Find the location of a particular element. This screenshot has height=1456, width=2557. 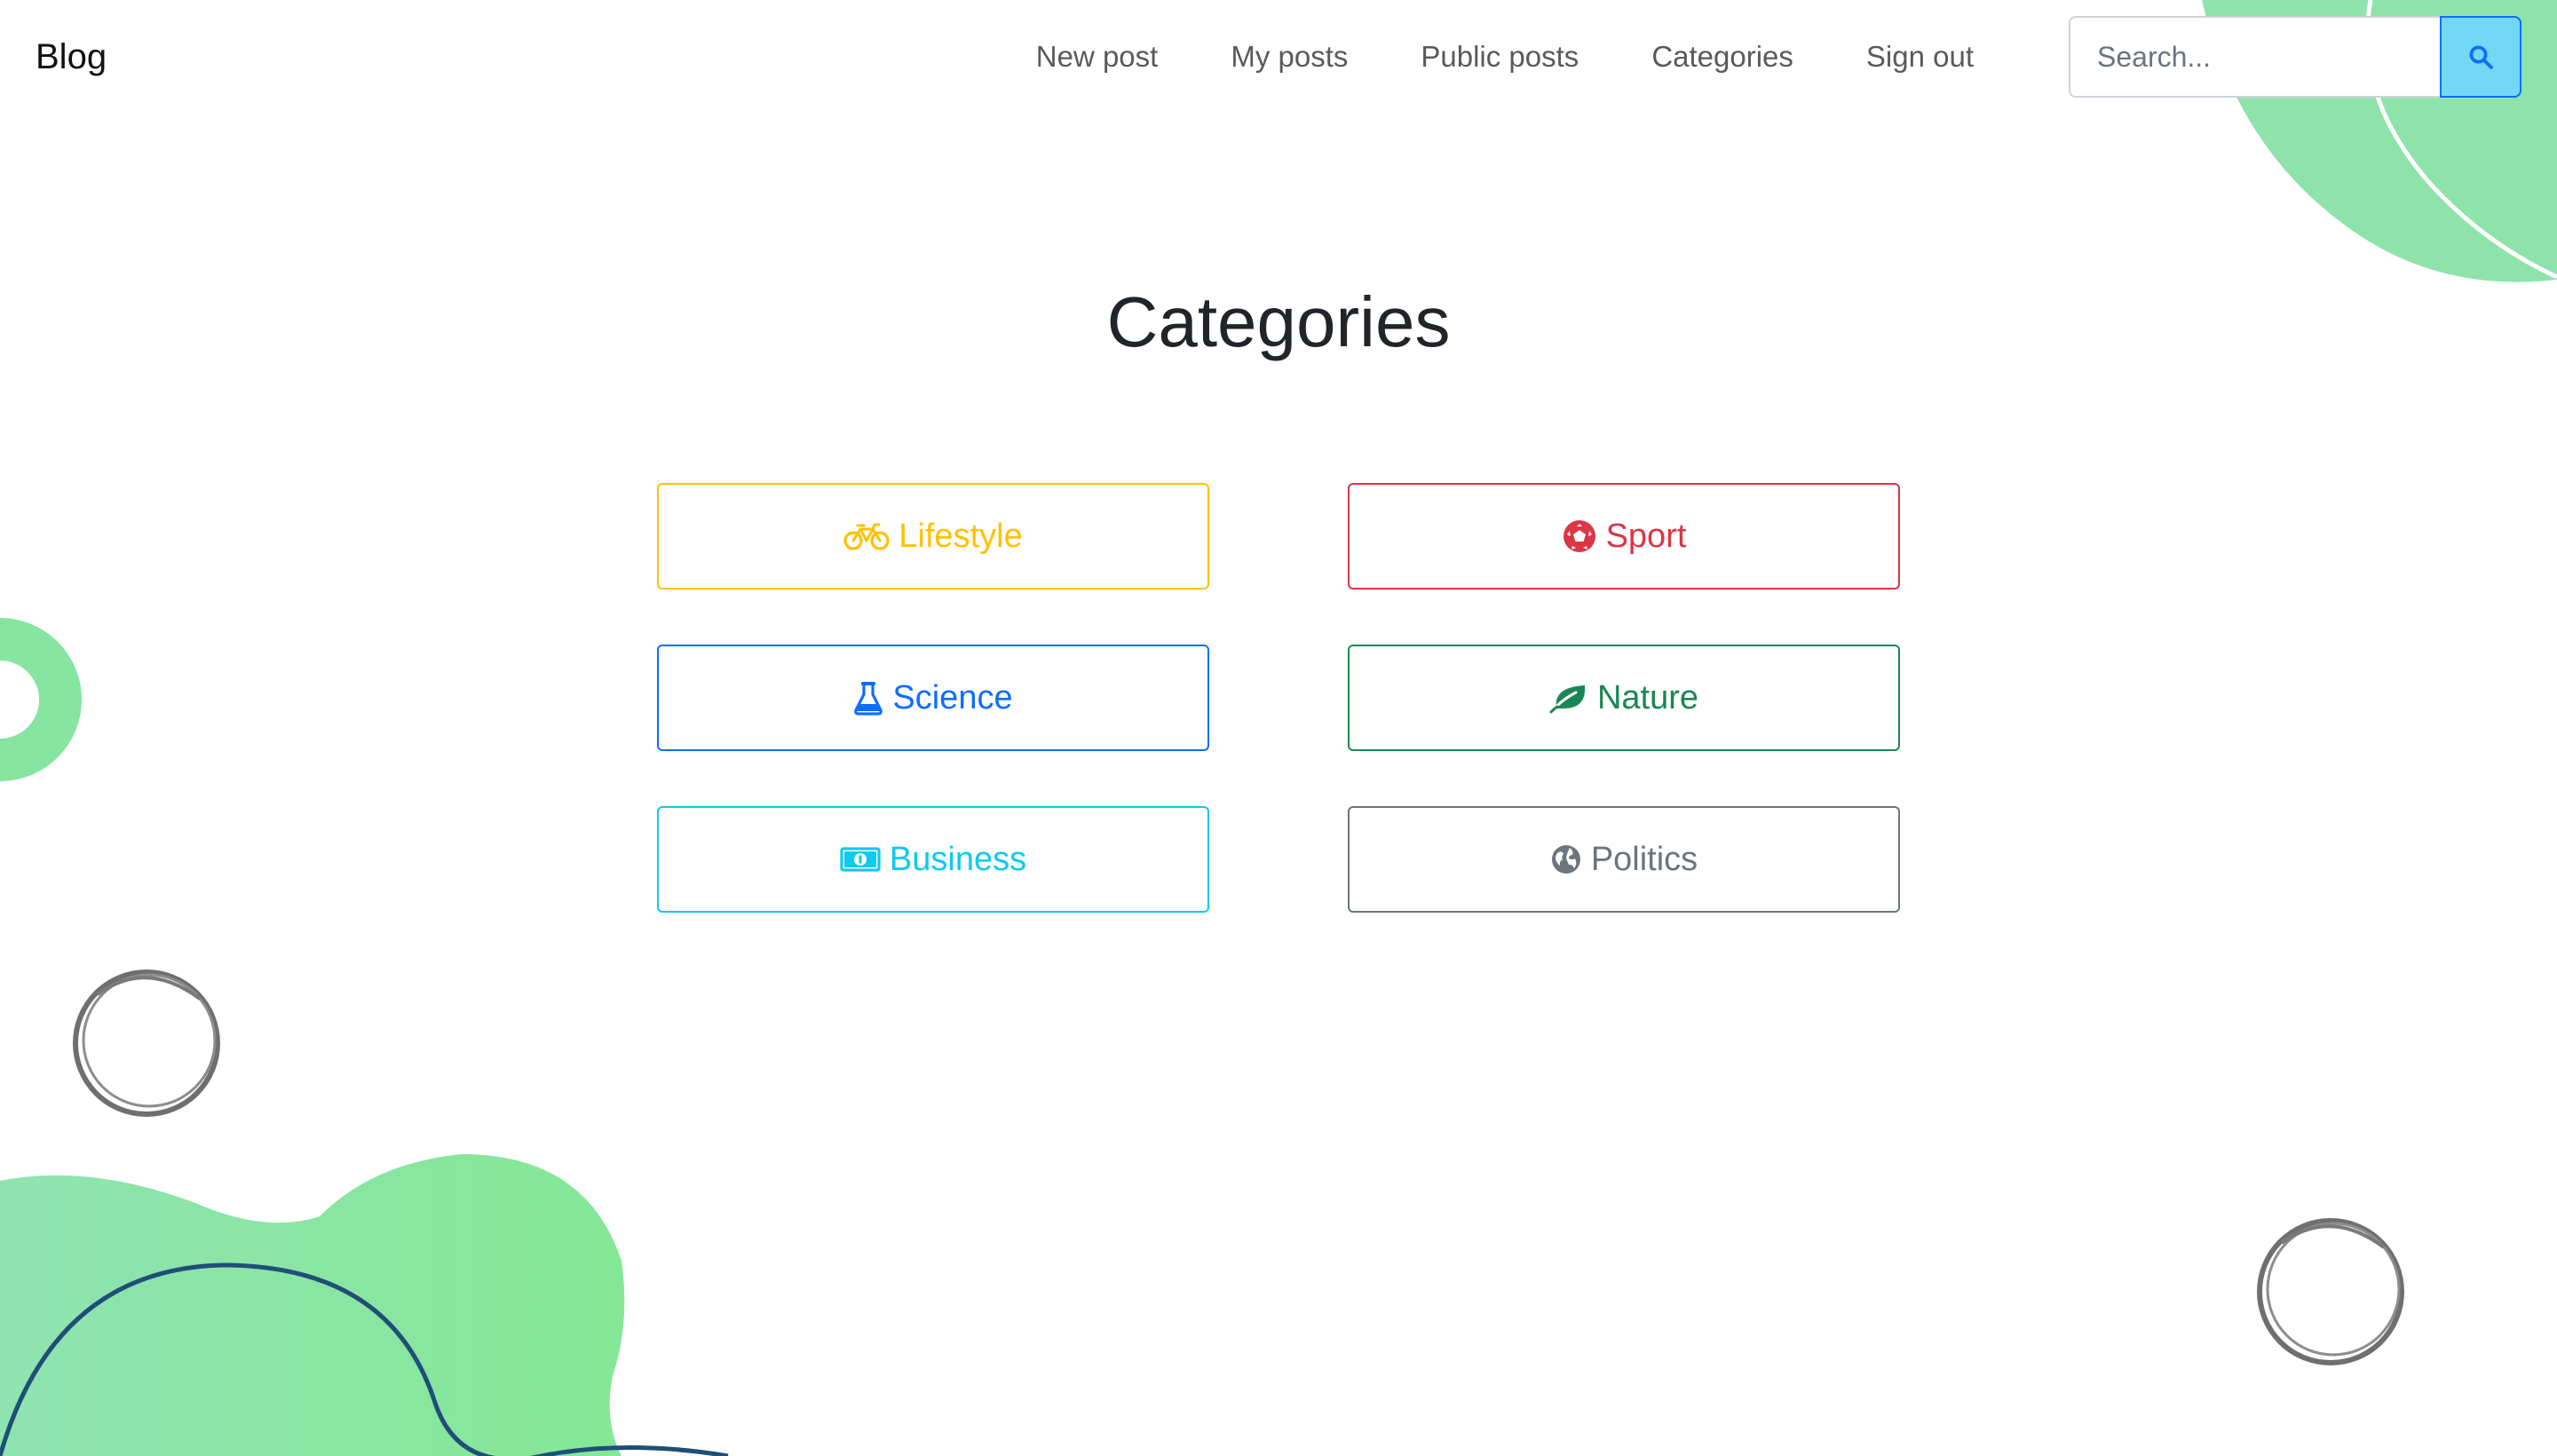

globe-icon is located at coordinates (1565, 859).